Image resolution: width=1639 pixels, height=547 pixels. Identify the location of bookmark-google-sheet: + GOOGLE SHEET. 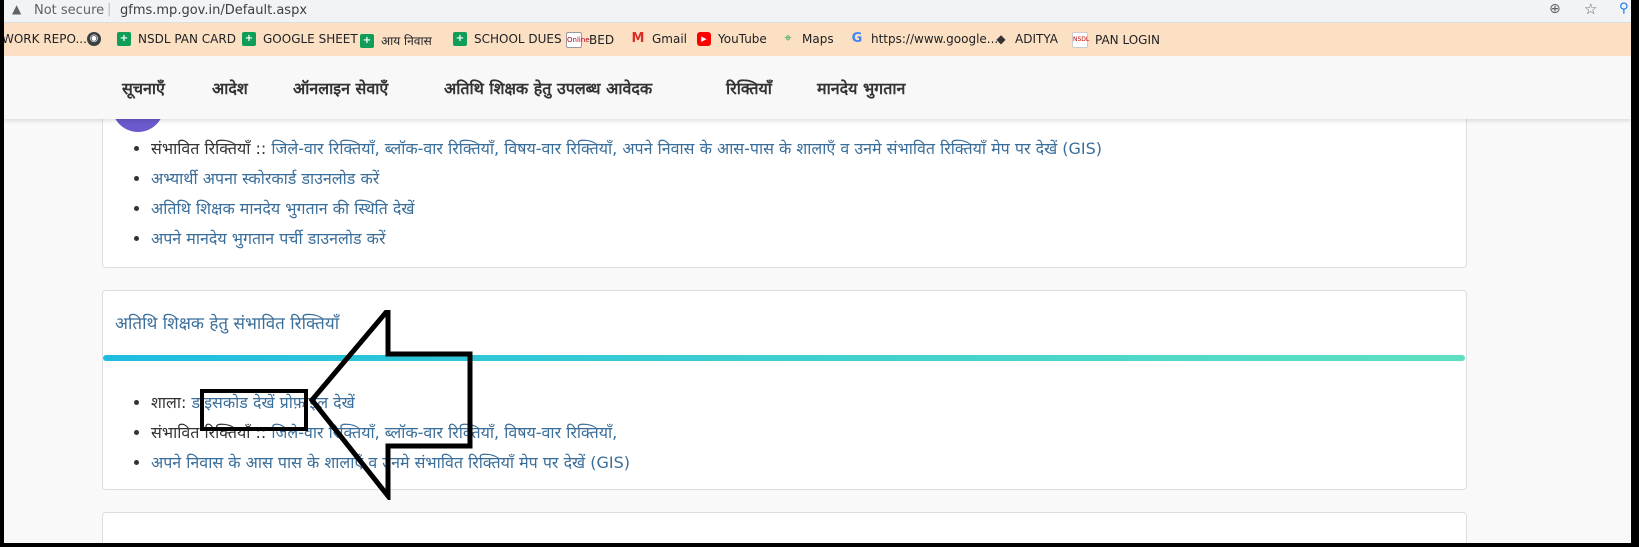
(300, 39).